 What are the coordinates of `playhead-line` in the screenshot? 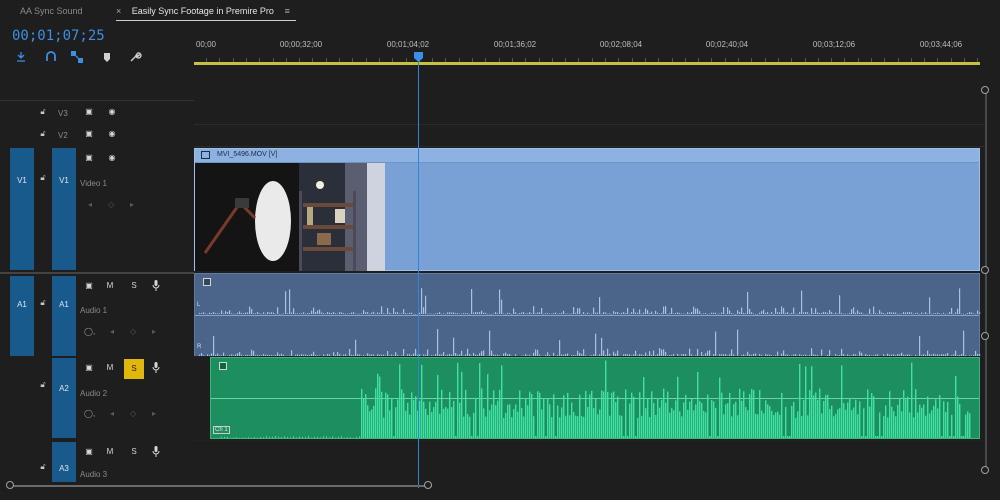 It's located at (418, 270).